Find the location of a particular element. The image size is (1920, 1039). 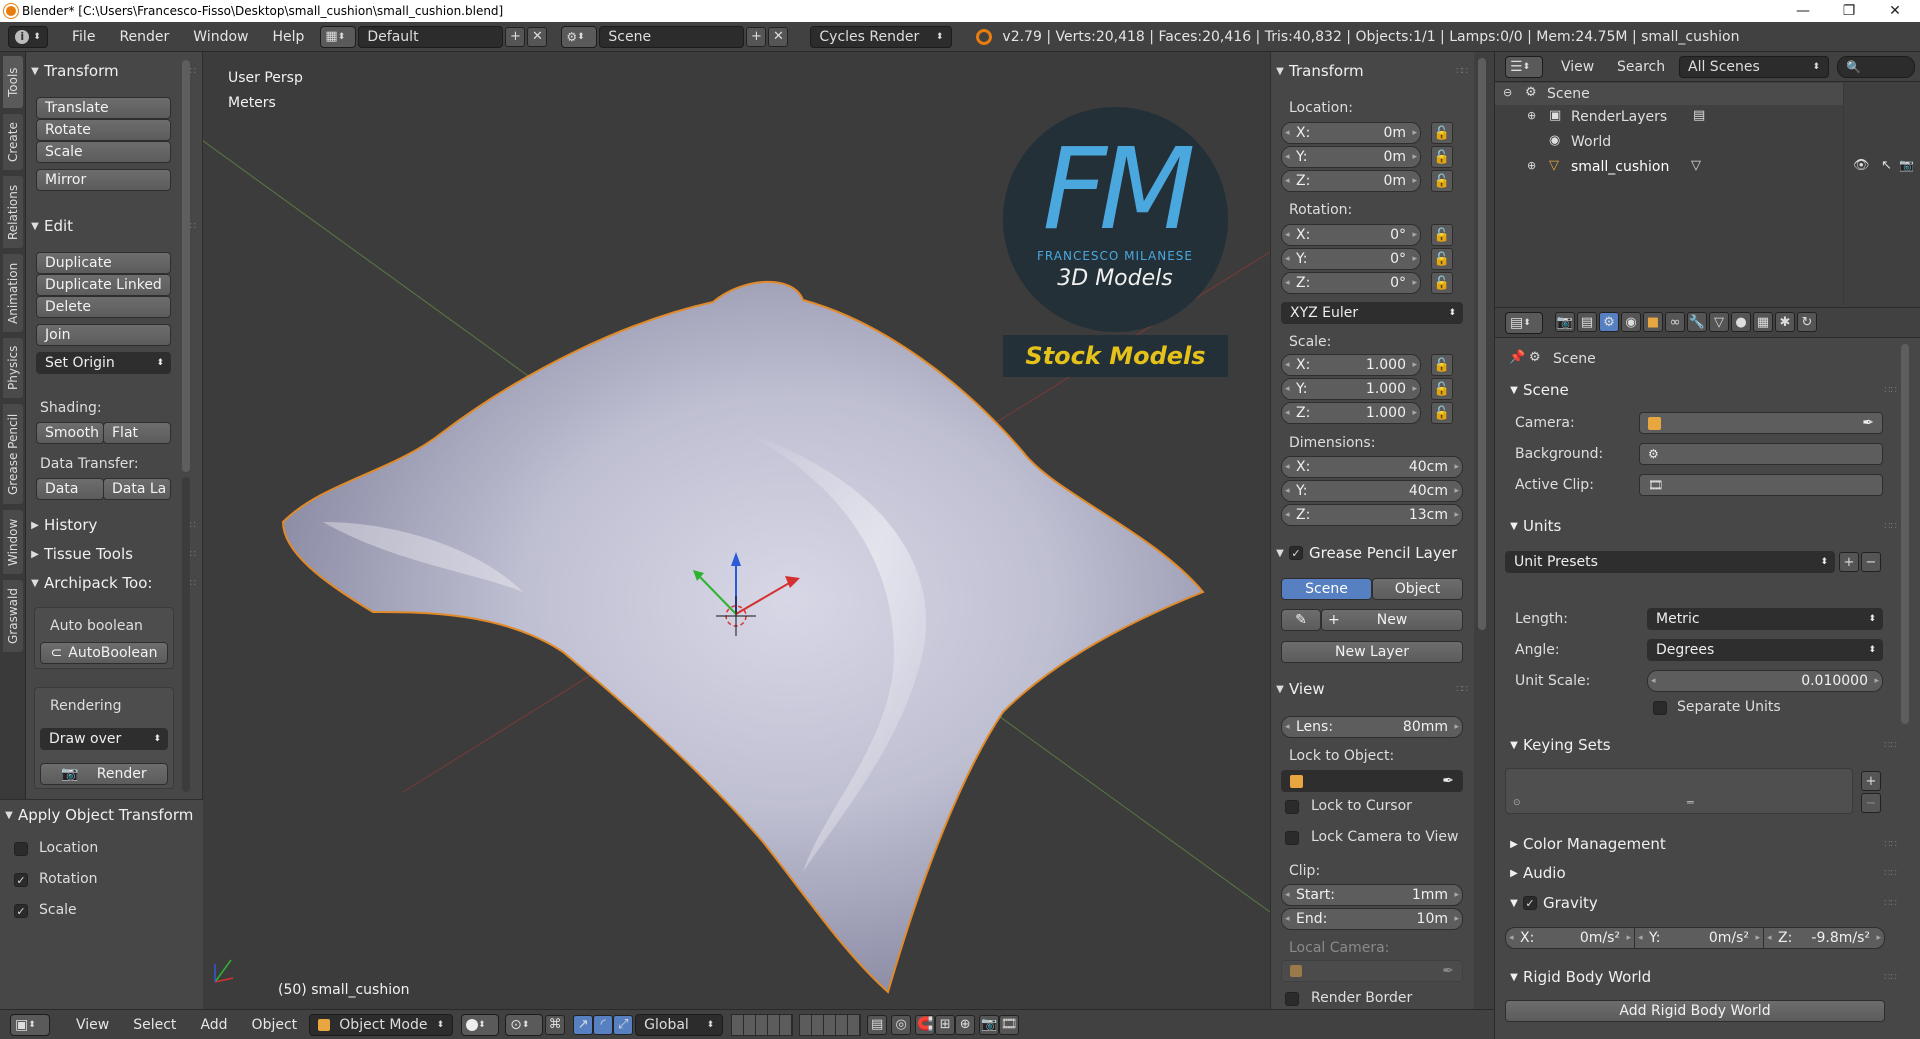

data-transfer-button: Data is located at coordinates (70, 489).